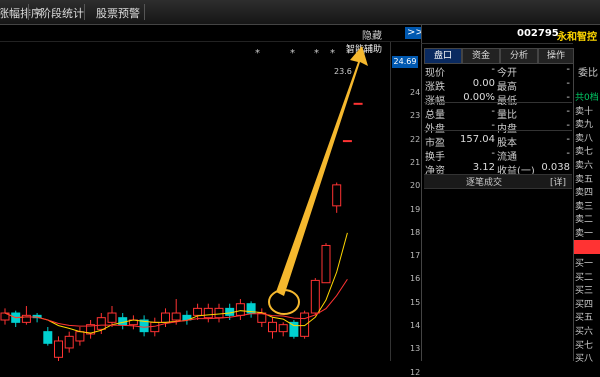 The width and height of the screenshot is (600, 377). What do you see at coordinates (584, 234) in the screenshot?
I see `sell-level: 卖一` at bounding box center [584, 234].